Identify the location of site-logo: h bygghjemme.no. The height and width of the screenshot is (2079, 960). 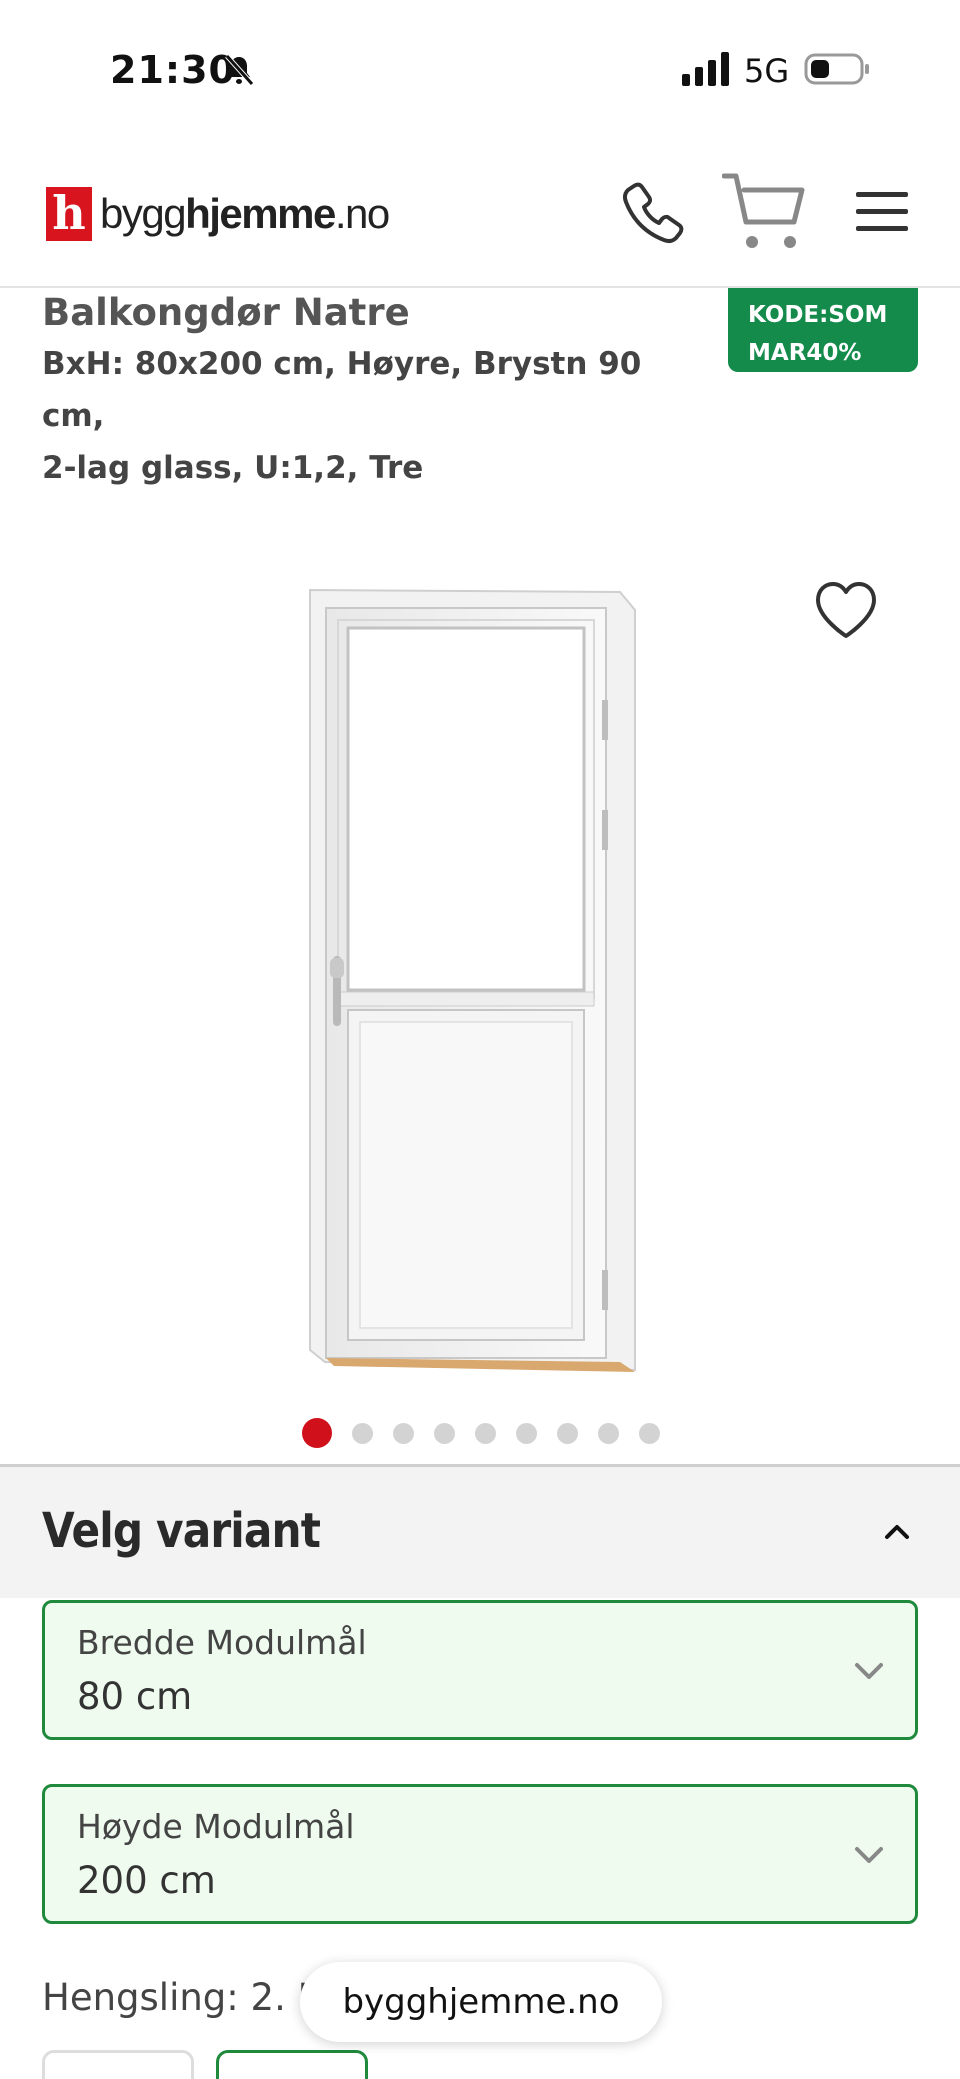
(218, 214).